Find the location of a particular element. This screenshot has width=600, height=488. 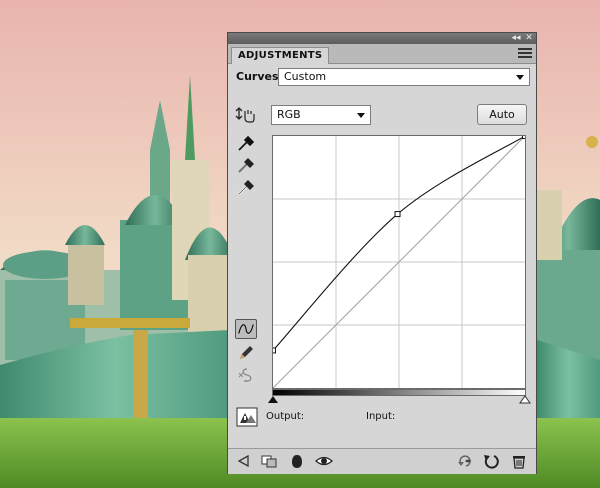

collapse-button: ◂◂ is located at coordinates (516, 38).